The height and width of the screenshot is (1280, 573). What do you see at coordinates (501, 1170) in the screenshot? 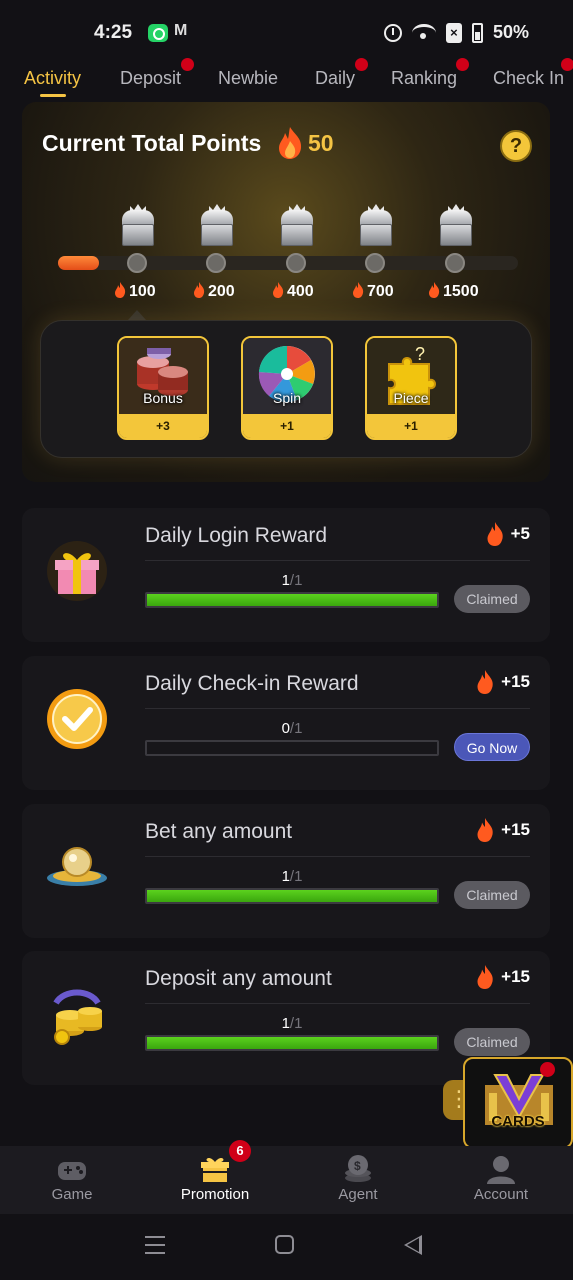
I see `user-icon` at bounding box center [501, 1170].